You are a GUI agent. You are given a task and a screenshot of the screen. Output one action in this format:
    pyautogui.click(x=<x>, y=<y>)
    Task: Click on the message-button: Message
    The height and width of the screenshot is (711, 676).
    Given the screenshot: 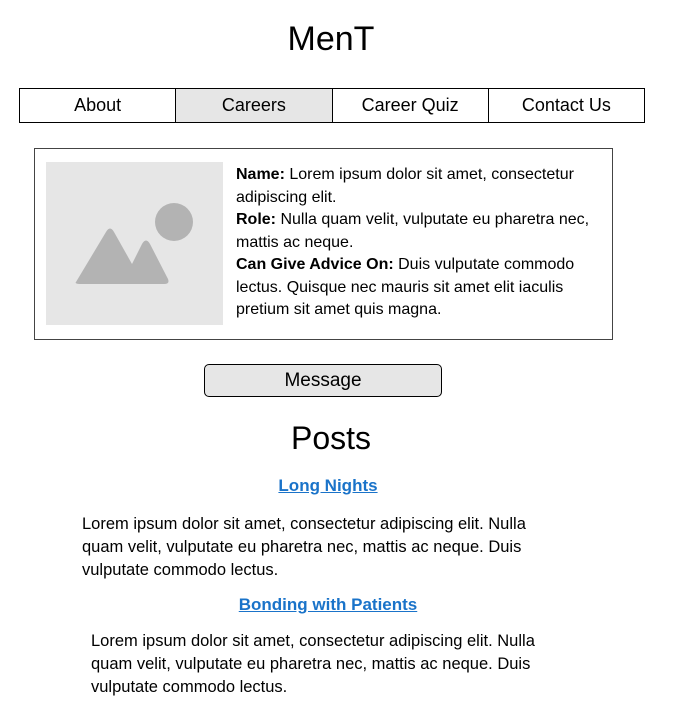 What is the action you would take?
    pyautogui.click(x=323, y=380)
    